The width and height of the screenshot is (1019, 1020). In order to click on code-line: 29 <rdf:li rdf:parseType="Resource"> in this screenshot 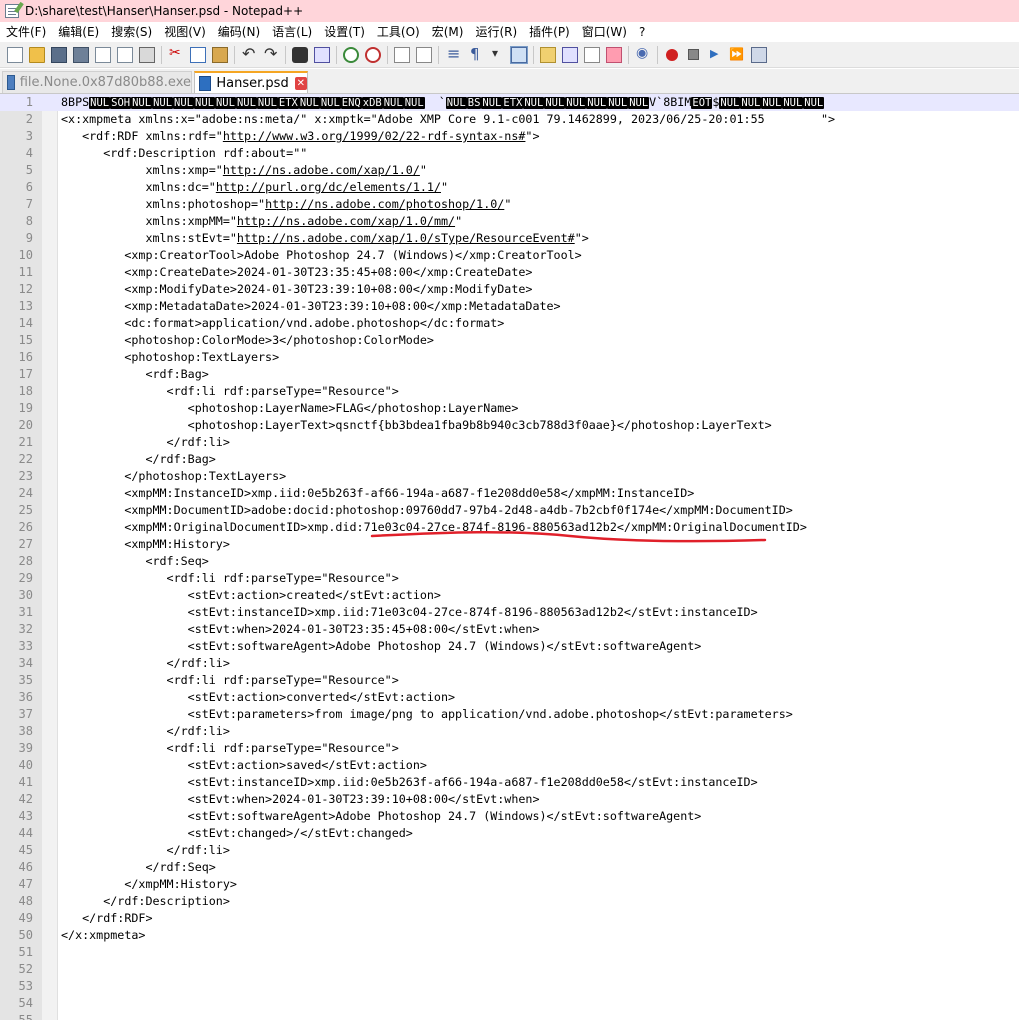, I will do `click(509, 578)`.